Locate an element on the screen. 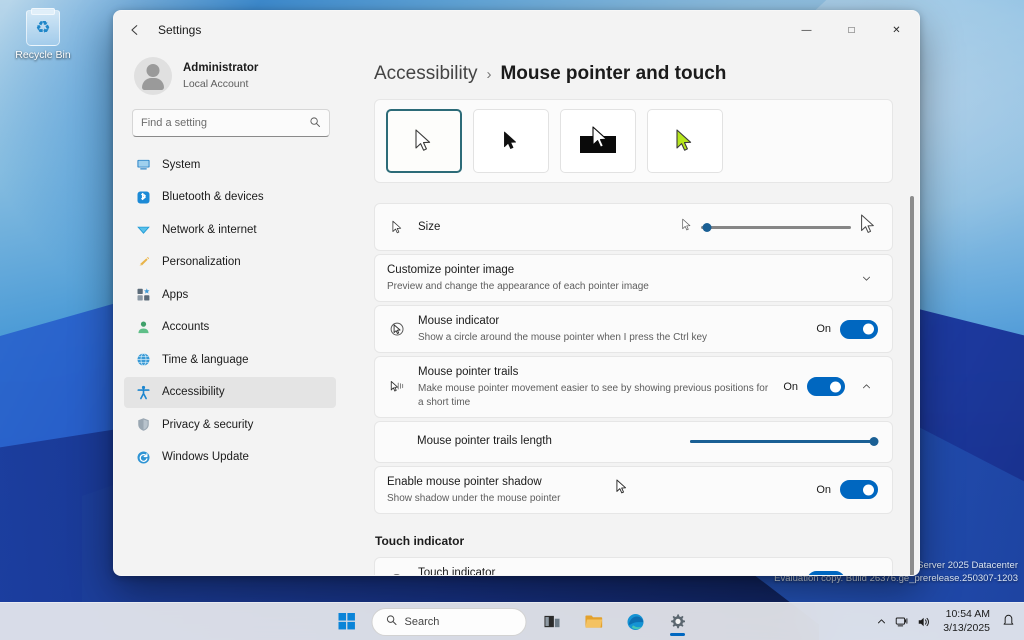 This screenshot has height=640, width=1024. cursor-white-icon is located at coordinates (423, 140).